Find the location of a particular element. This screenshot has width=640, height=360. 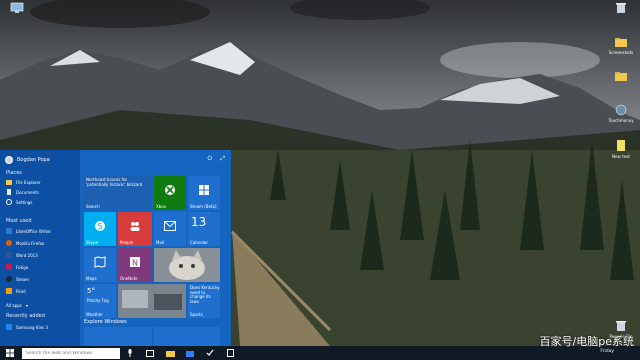

menu-item-libreoffice-writer: LibreOffice Writer is located at coordinates (42, 231).